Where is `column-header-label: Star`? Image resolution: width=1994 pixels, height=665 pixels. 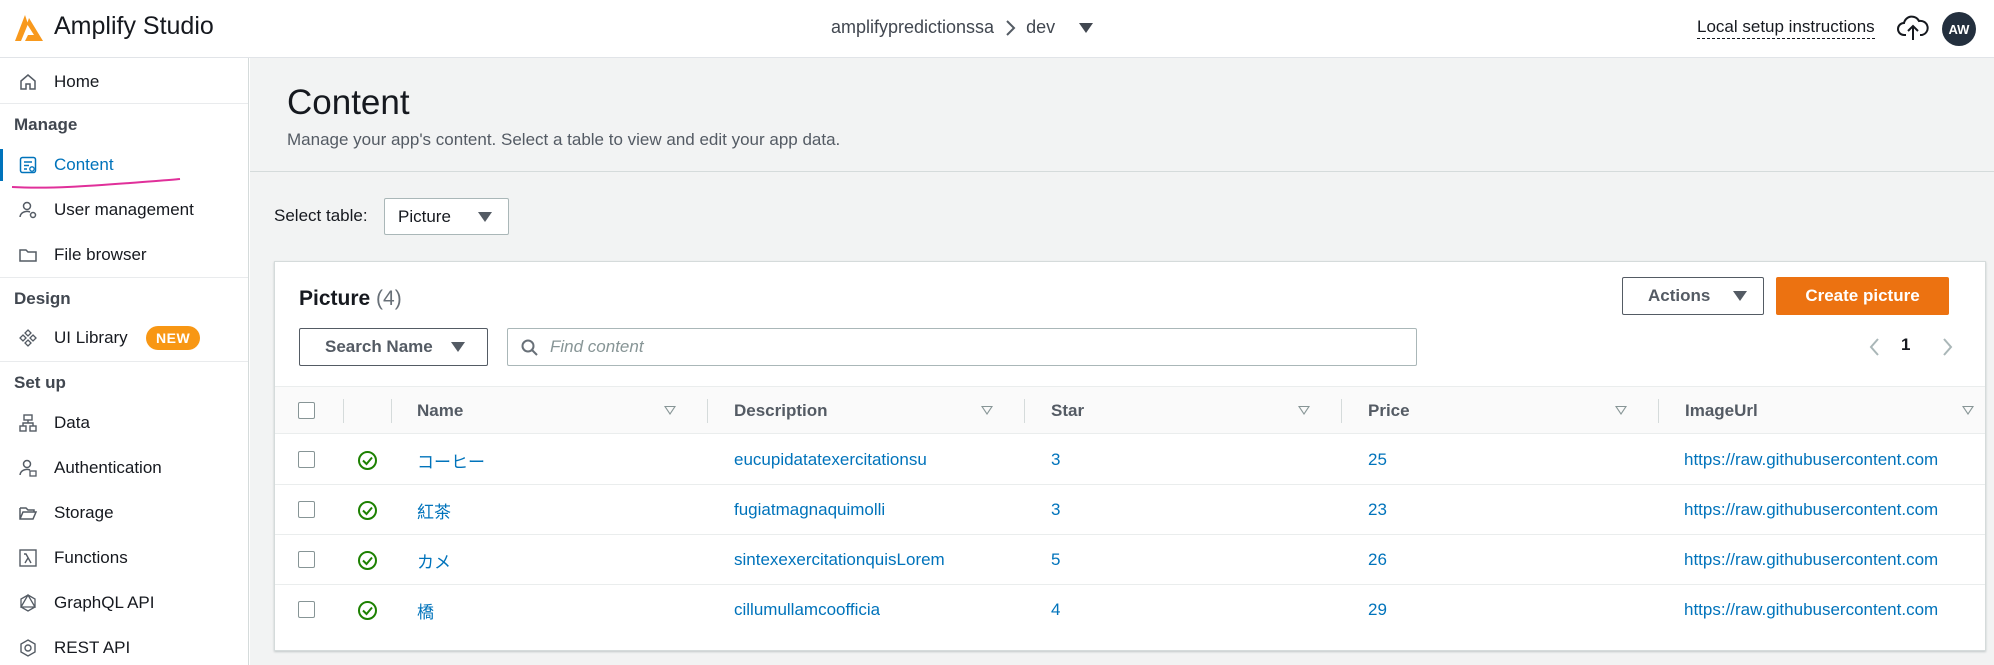 column-header-label: Star is located at coordinates (1068, 410).